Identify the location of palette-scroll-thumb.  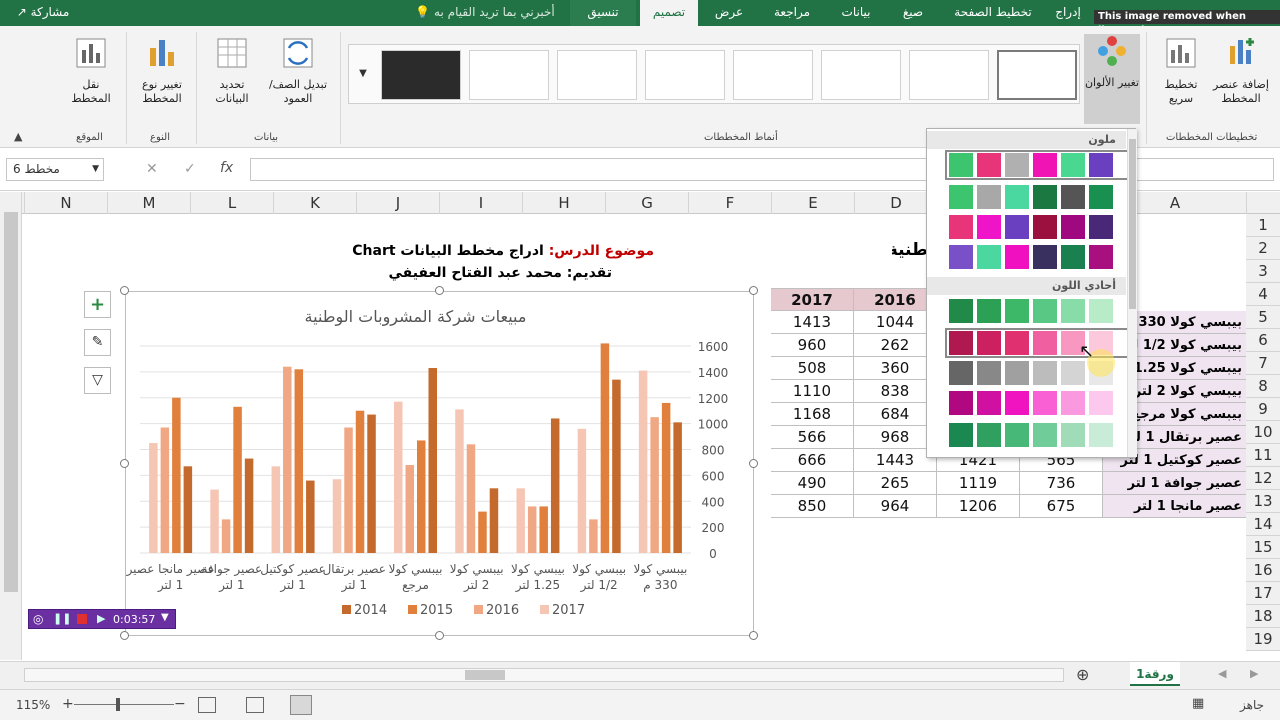
(1132, 224).